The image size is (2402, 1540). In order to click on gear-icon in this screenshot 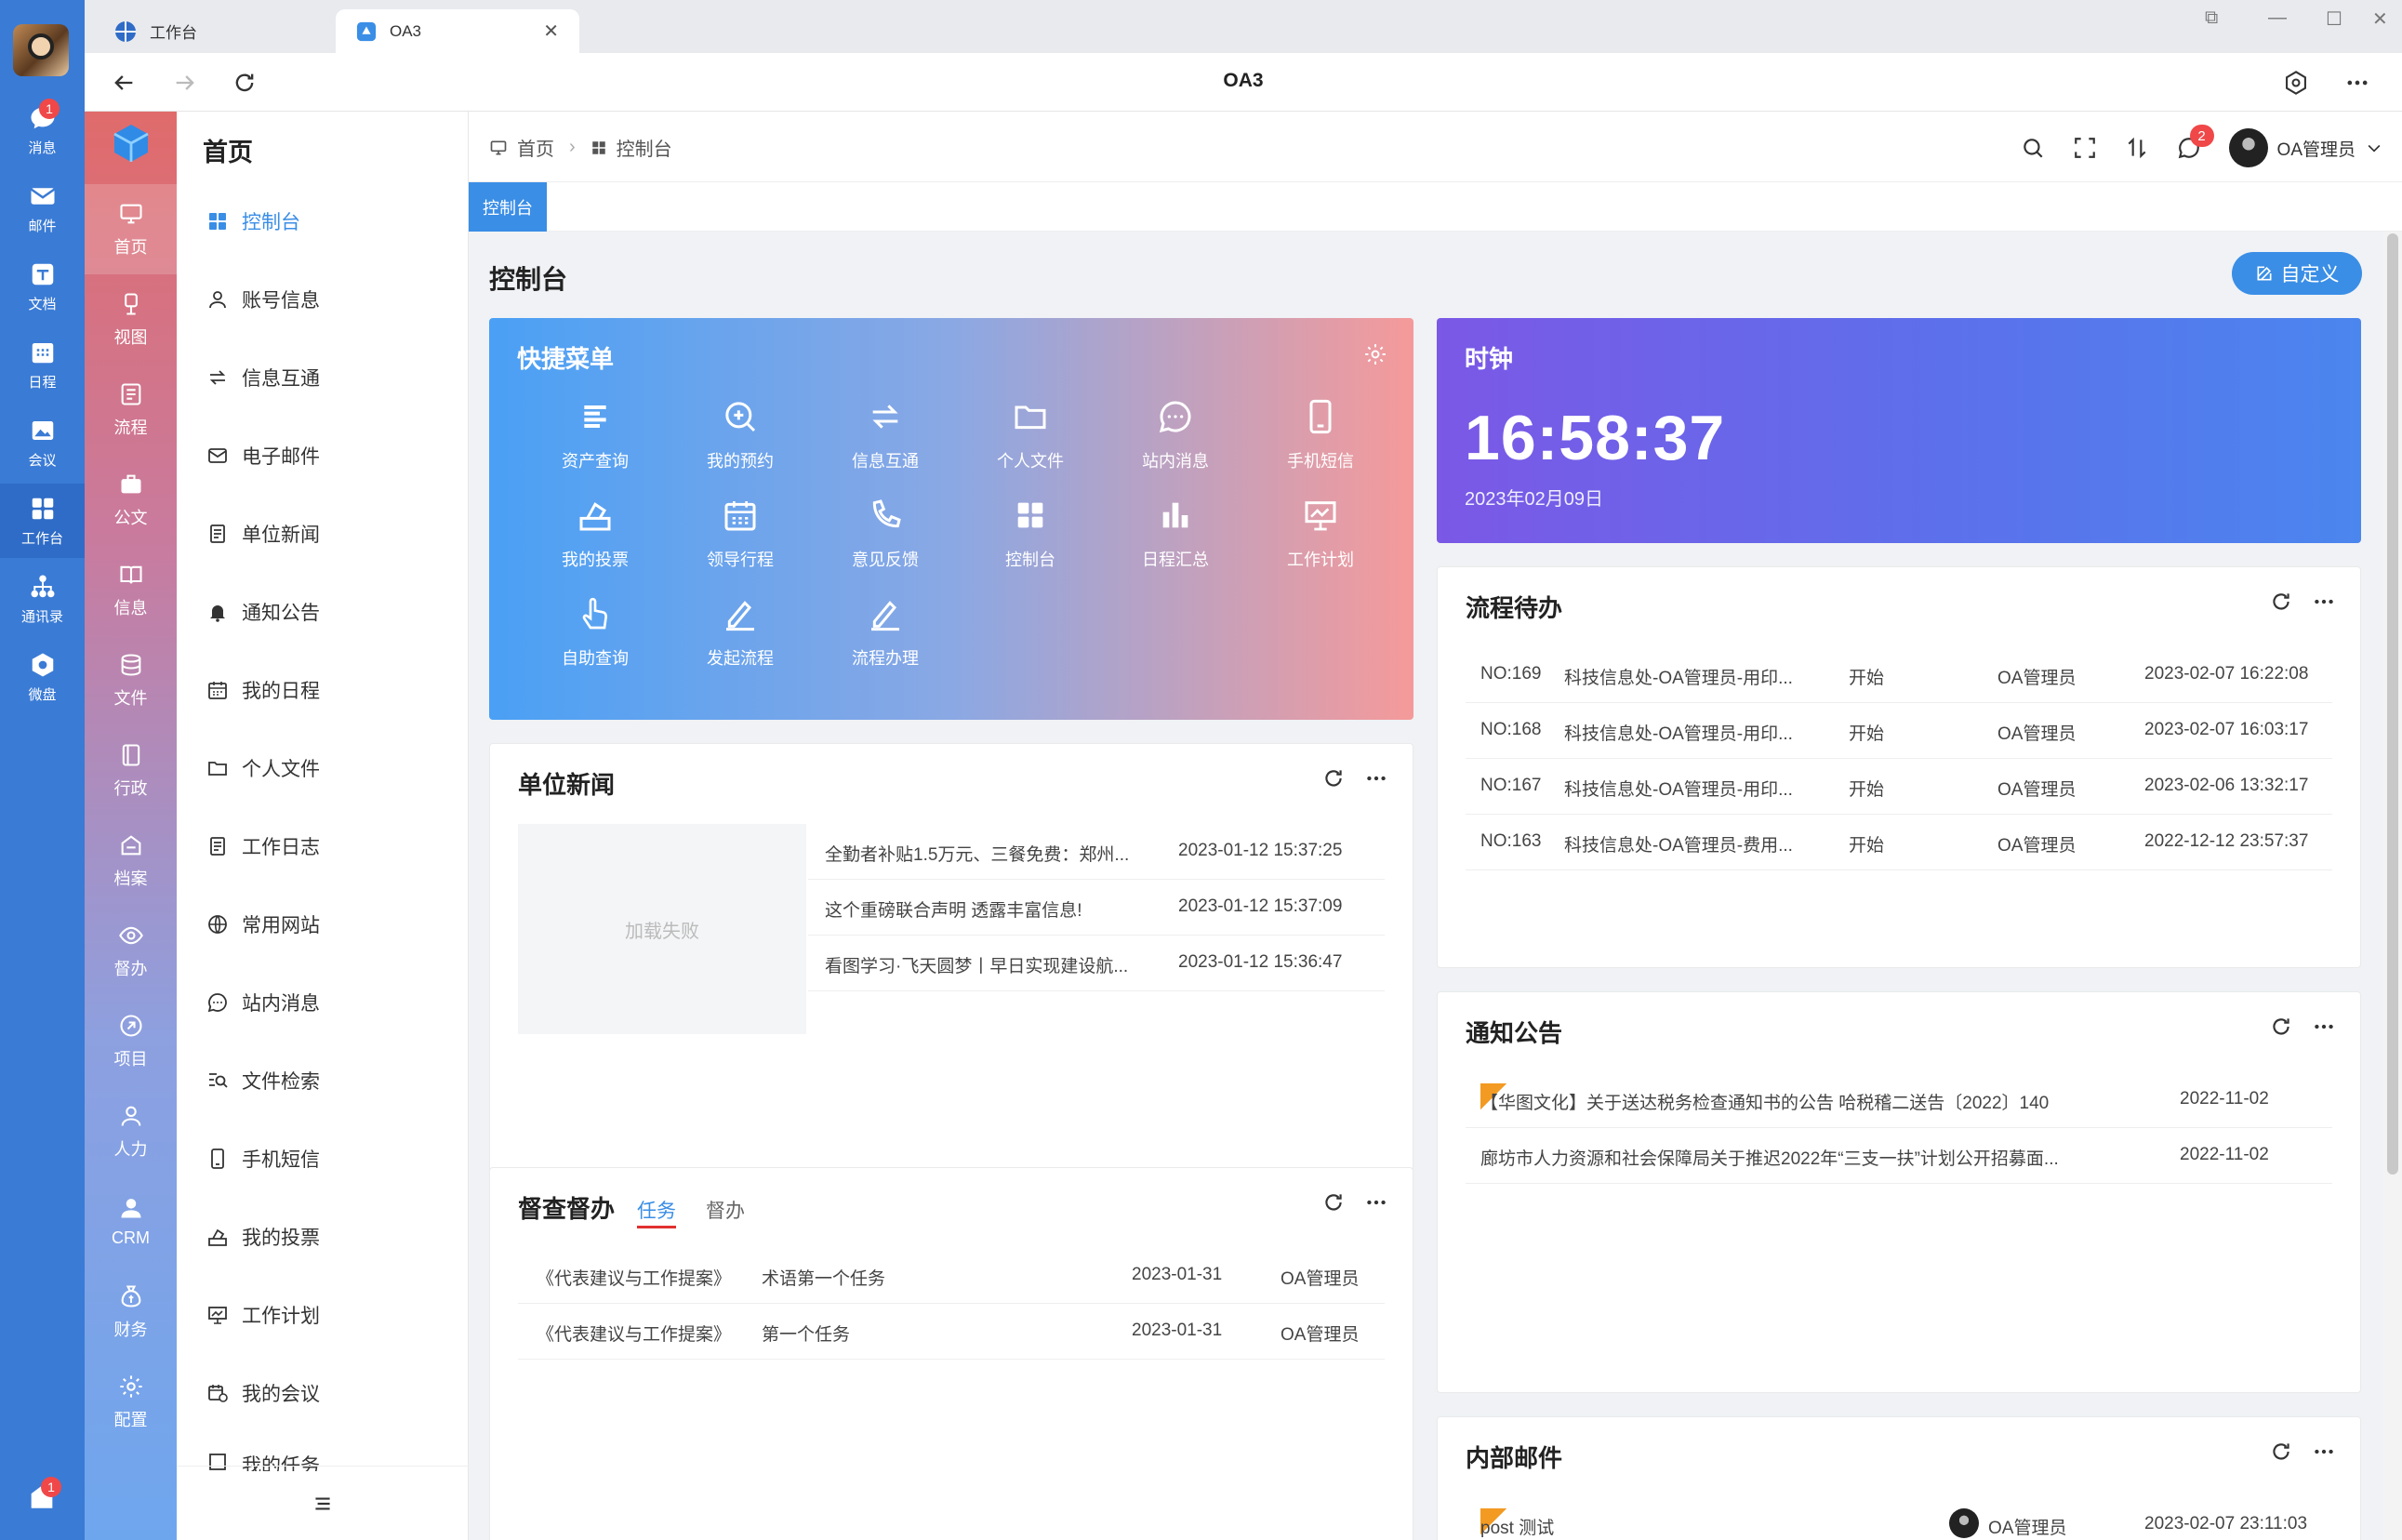, I will do `click(1375, 354)`.